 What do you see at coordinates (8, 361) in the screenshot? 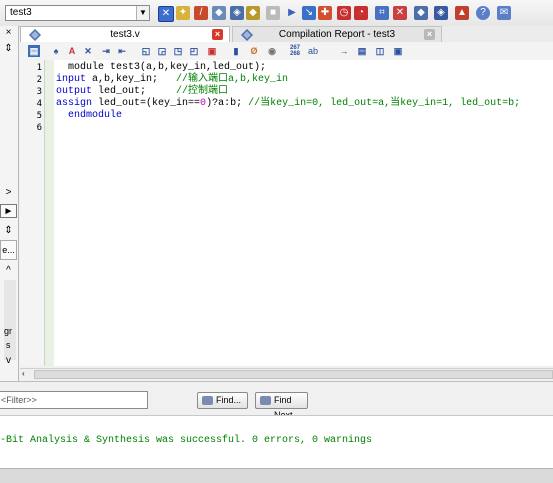
I see `scroll-down-icon: v` at bounding box center [8, 361].